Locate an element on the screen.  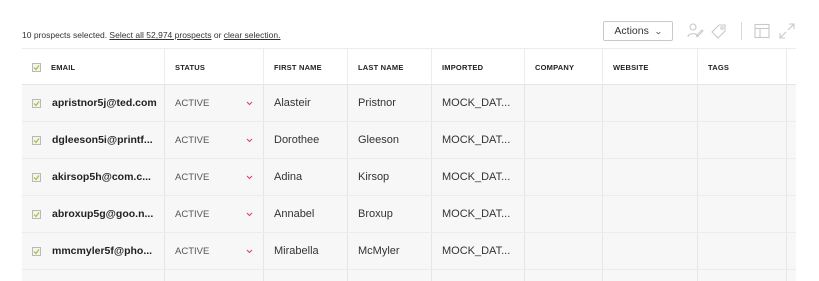
column-header-truncated: LA is located at coordinates (791, 67).